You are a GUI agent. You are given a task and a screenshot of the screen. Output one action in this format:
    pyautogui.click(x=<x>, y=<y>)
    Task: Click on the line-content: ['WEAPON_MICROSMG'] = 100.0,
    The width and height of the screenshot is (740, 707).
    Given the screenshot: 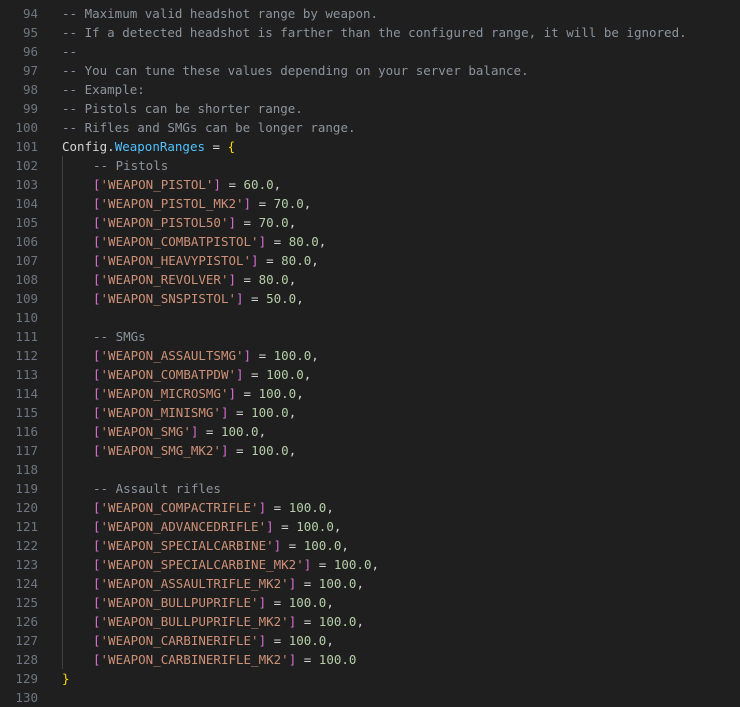 What is the action you would take?
    pyautogui.click(x=171, y=393)
    